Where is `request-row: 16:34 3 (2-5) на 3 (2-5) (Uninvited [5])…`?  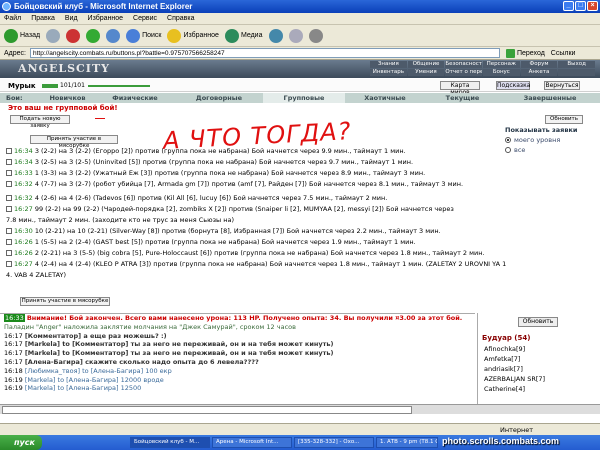 request-row: 16:34 3 (2-5) на 3 (2-5) (Uninvited [5])… is located at coordinates (296, 162).